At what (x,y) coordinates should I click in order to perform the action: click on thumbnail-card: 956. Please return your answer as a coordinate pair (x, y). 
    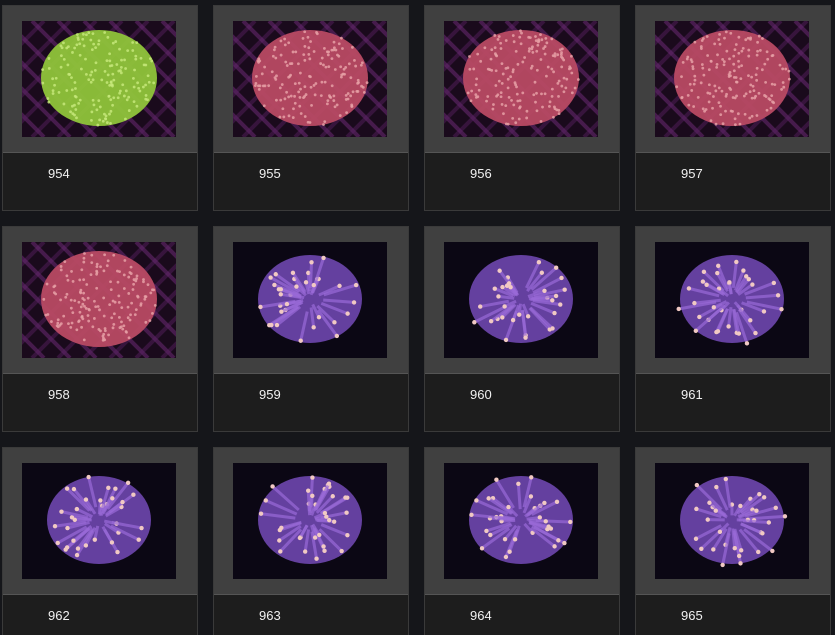
    Looking at the image, I should click on (522, 108).